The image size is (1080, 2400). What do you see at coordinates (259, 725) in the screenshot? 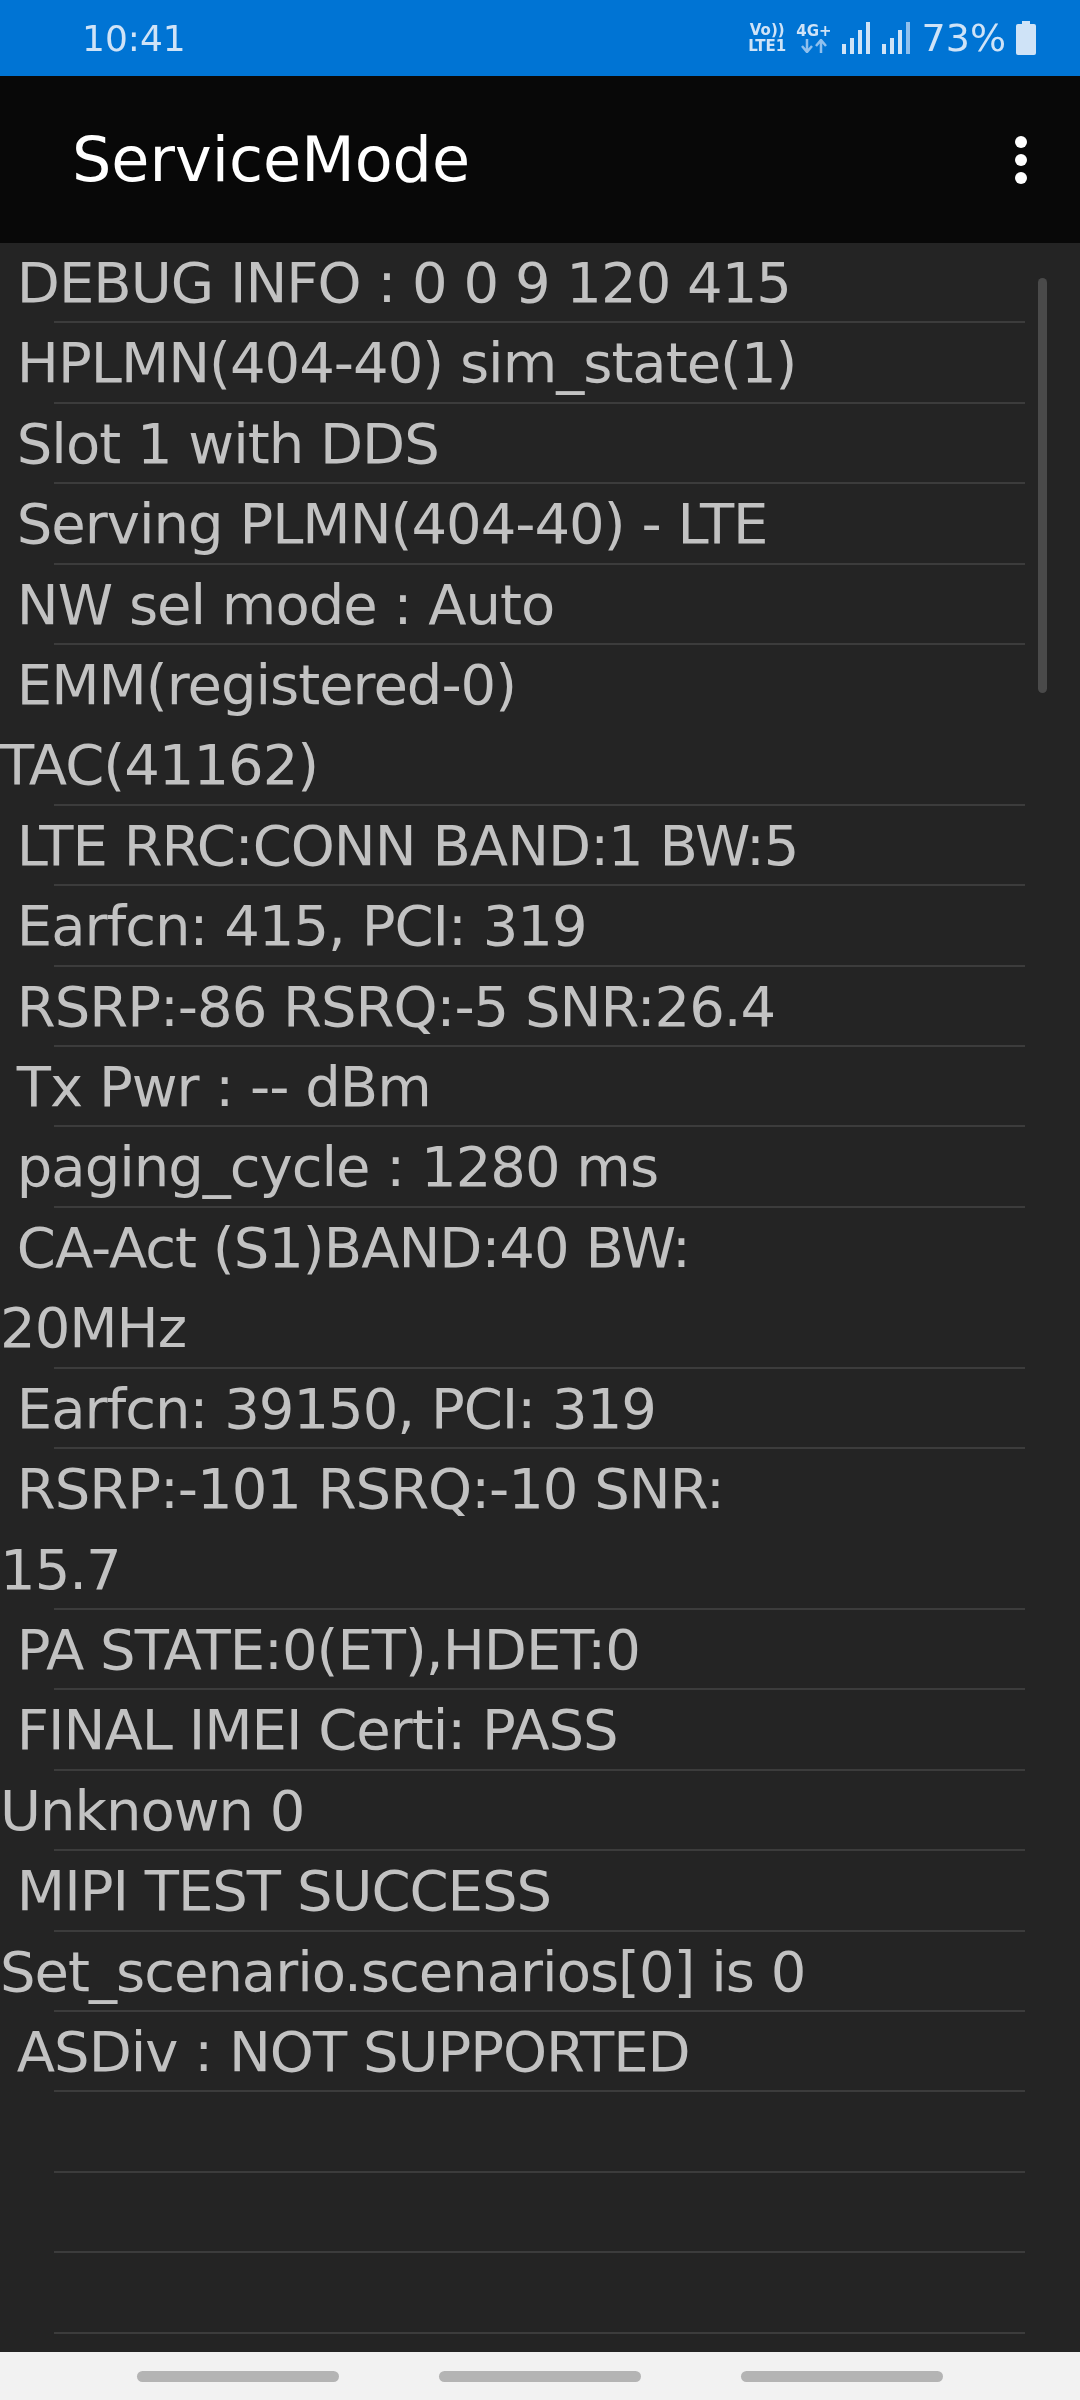
I see `info-line: EMM(registered-0) TAC(41162)` at bounding box center [259, 725].